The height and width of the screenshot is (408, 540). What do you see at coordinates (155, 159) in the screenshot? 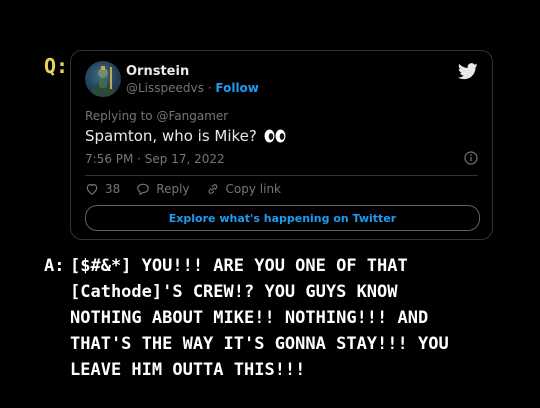
I see `tweet-timestamp: 7:56 PM · Sep 17, 2022` at bounding box center [155, 159].